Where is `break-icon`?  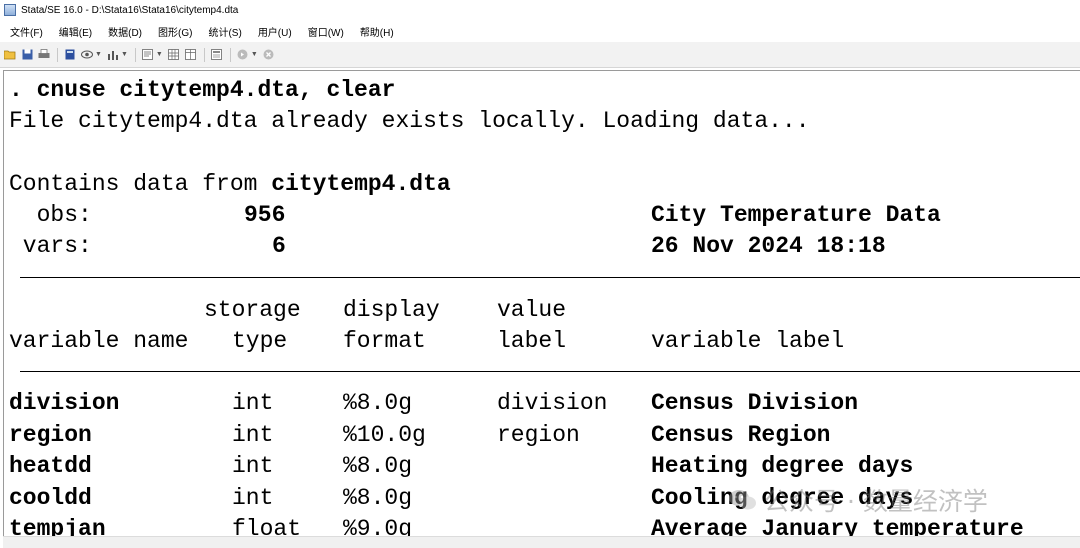
break-icon is located at coordinates (269, 55).